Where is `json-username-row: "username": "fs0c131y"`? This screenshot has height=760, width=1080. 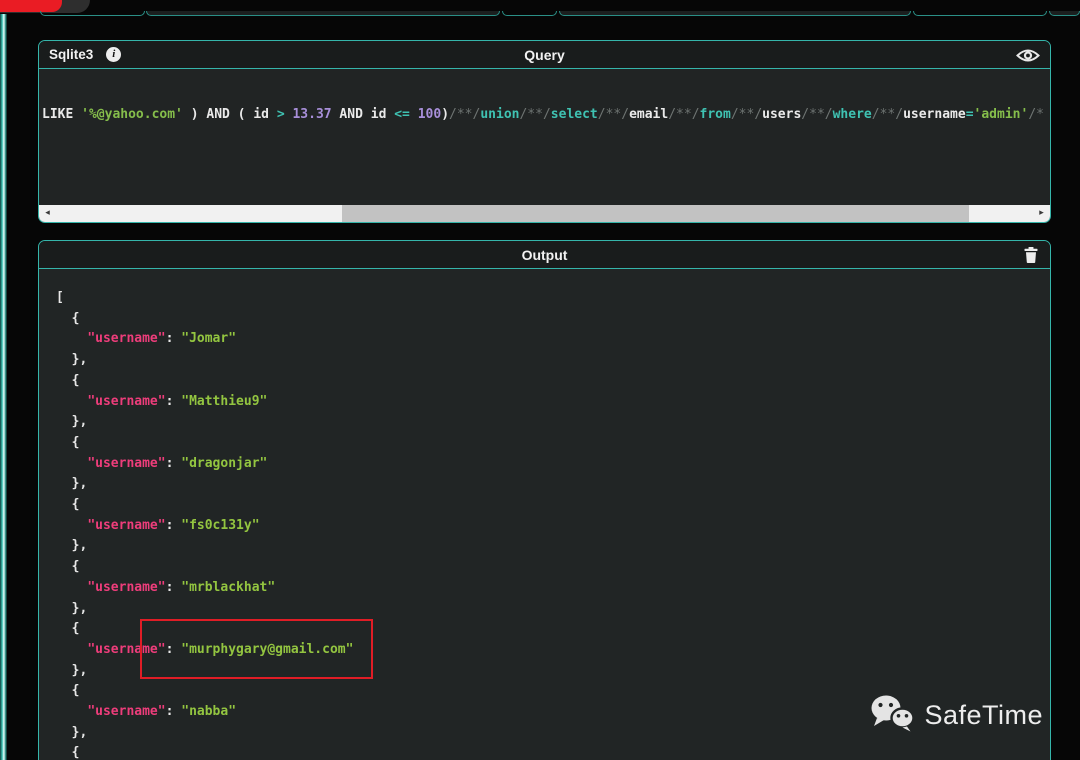 json-username-row: "username": "fs0c131y" is located at coordinates (173, 525).